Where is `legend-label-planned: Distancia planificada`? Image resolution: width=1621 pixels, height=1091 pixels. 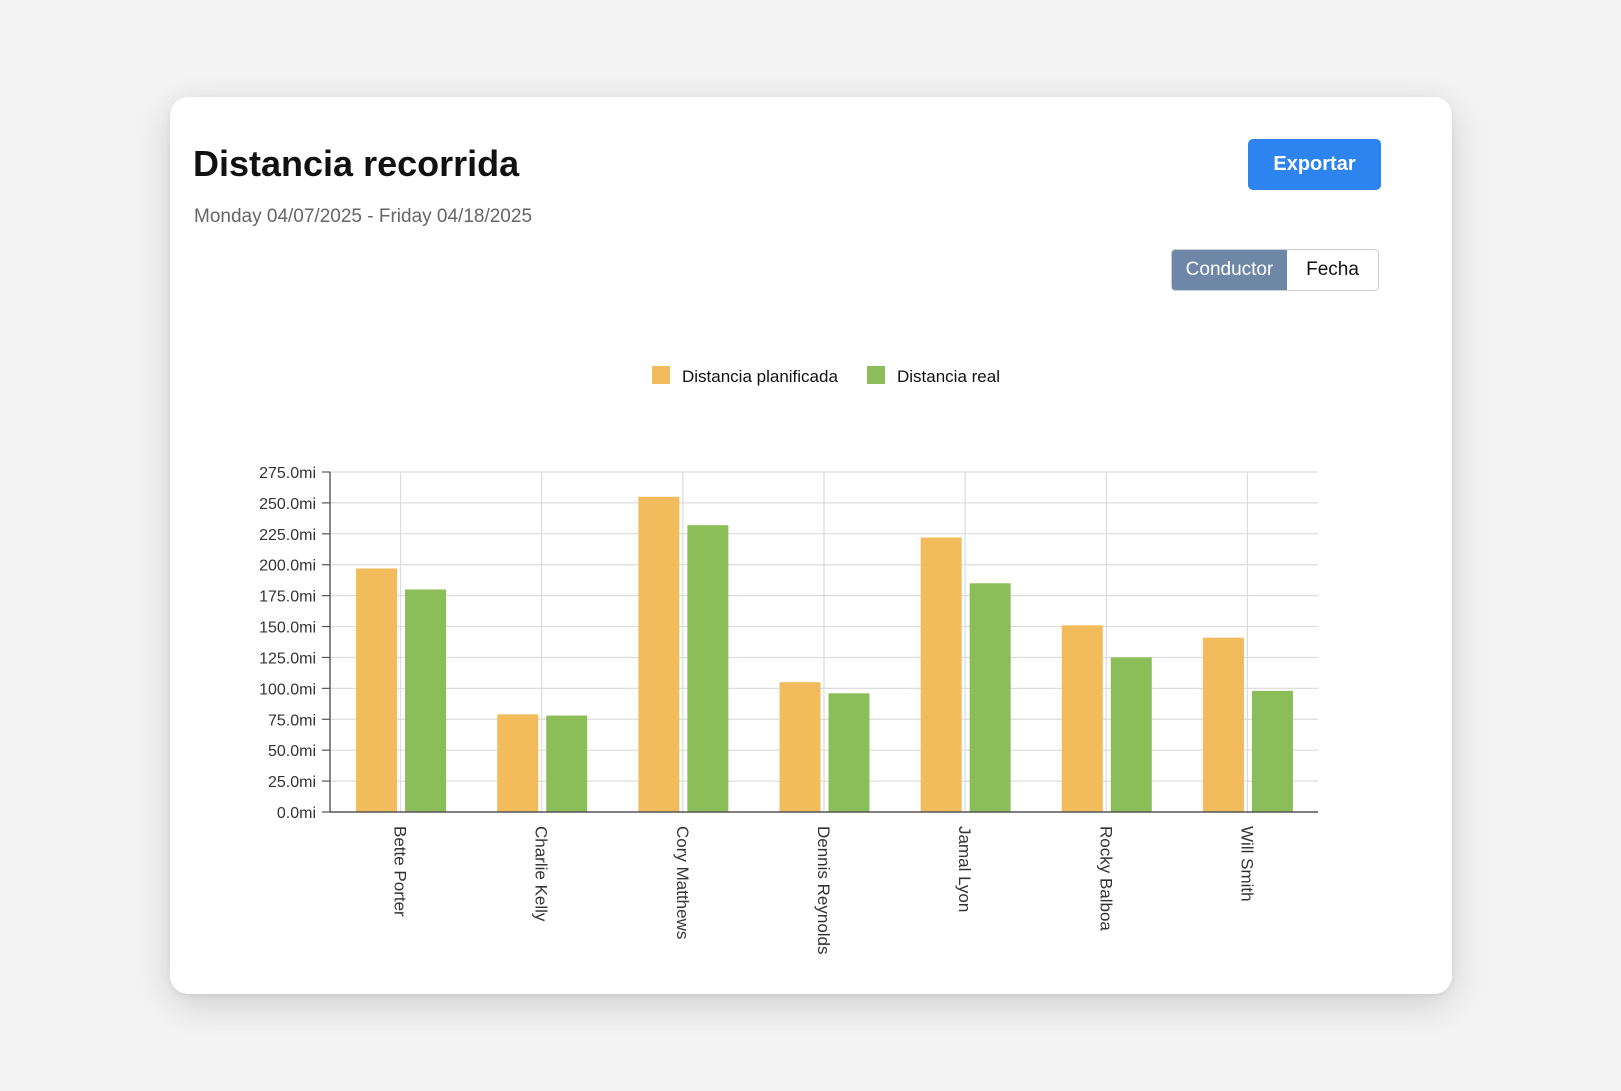
legend-label-planned: Distancia planificada is located at coordinates (760, 376).